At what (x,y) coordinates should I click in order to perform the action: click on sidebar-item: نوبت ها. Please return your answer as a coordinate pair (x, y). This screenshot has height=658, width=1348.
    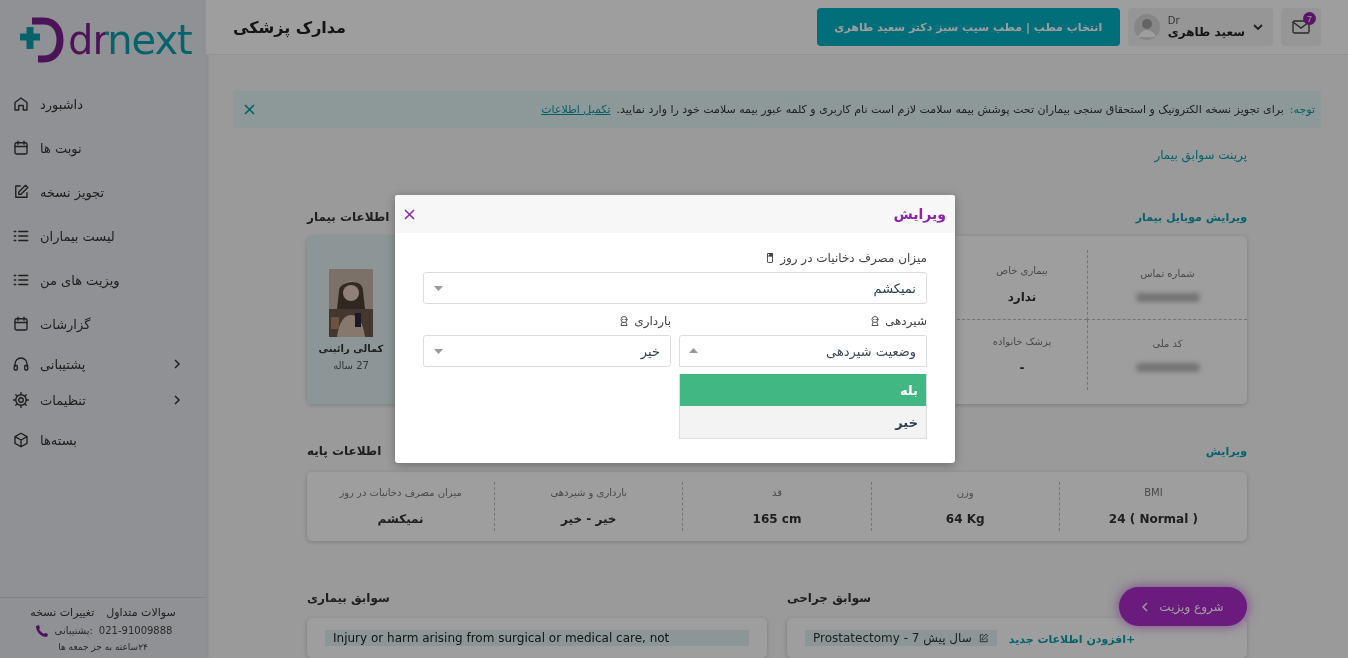
    Looking at the image, I should click on (97, 148).